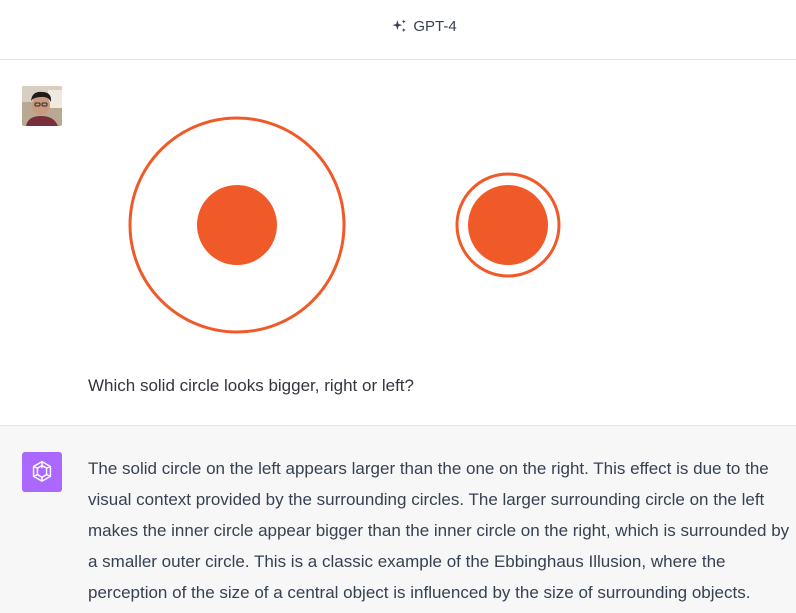 The image size is (796, 613). Describe the element at coordinates (237, 225) in the screenshot. I see `left-solid-circle` at that location.